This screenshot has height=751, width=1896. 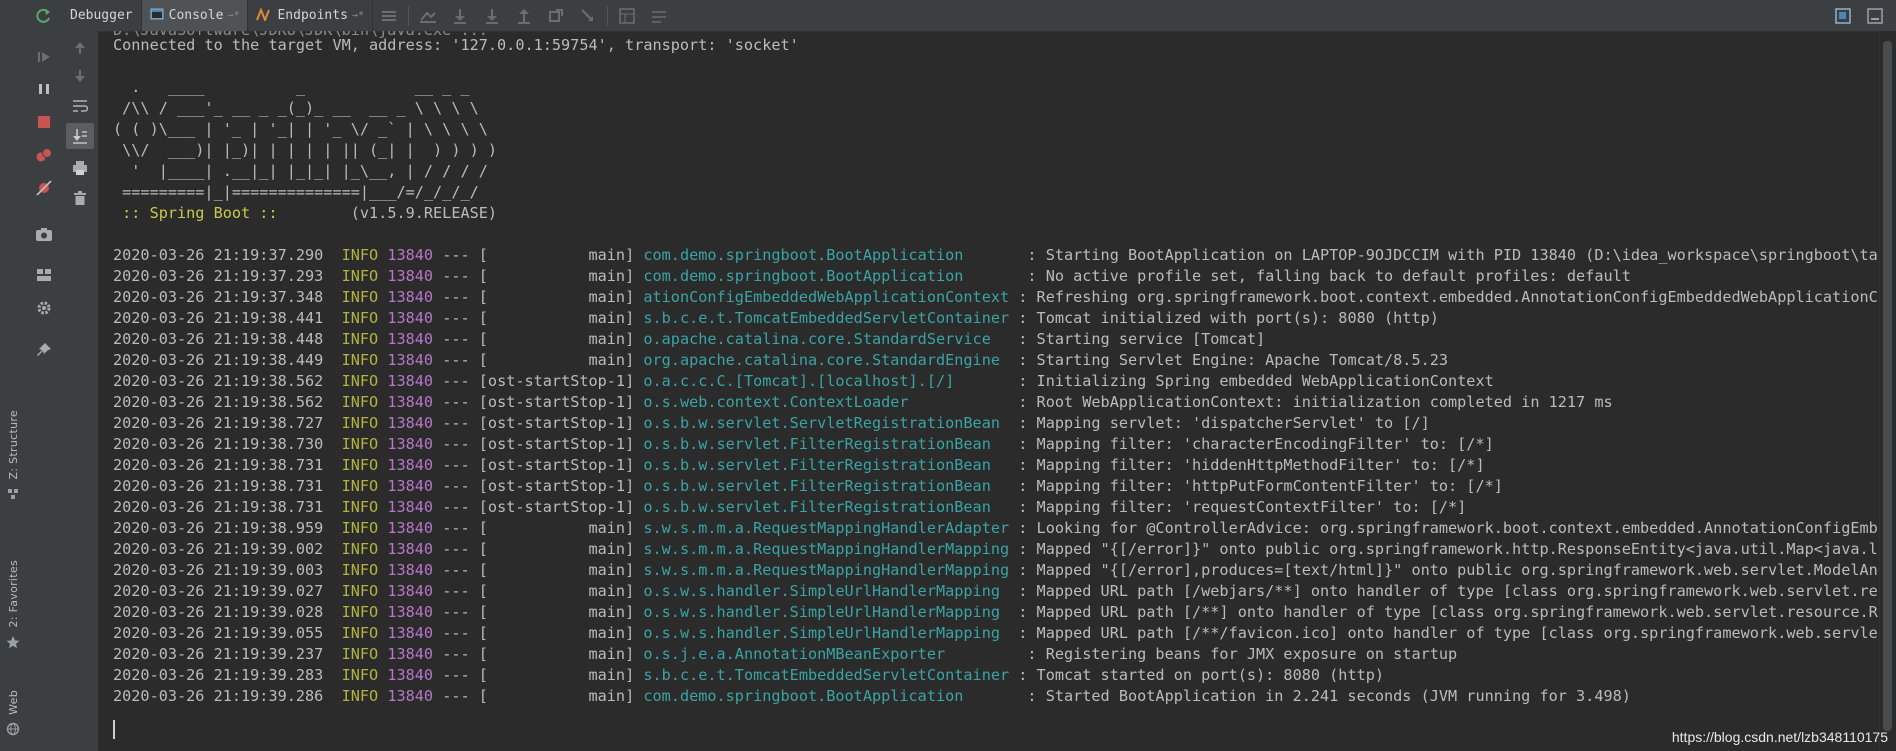 What do you see at coordinates (44, 275) in the screenshot?
I see `layout-icon` at bounding box center [44, 275].